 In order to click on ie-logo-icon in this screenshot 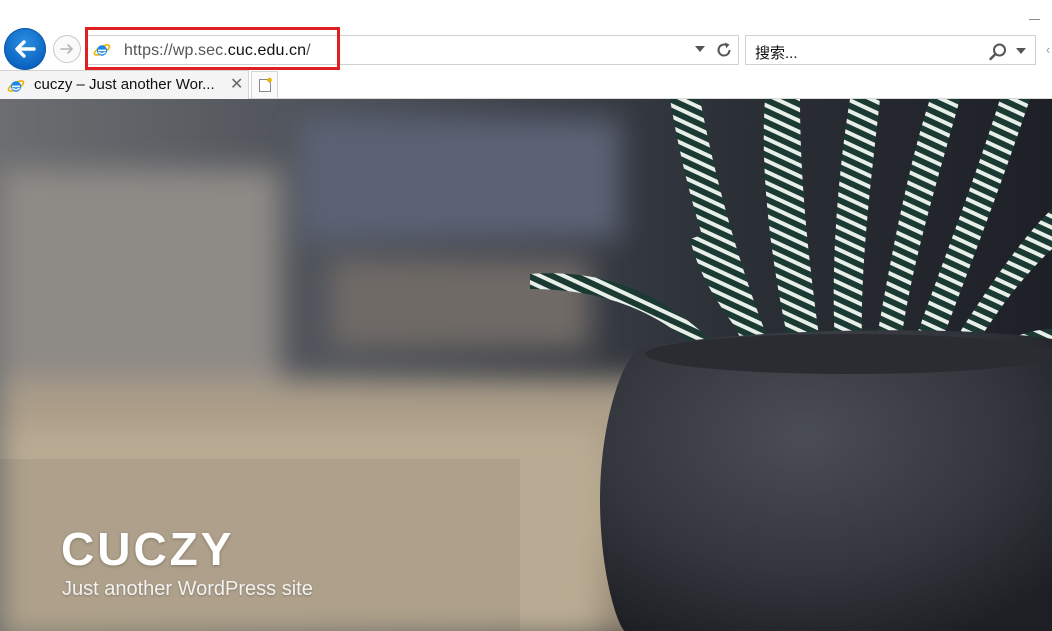, I will do `click(16, 86)`.